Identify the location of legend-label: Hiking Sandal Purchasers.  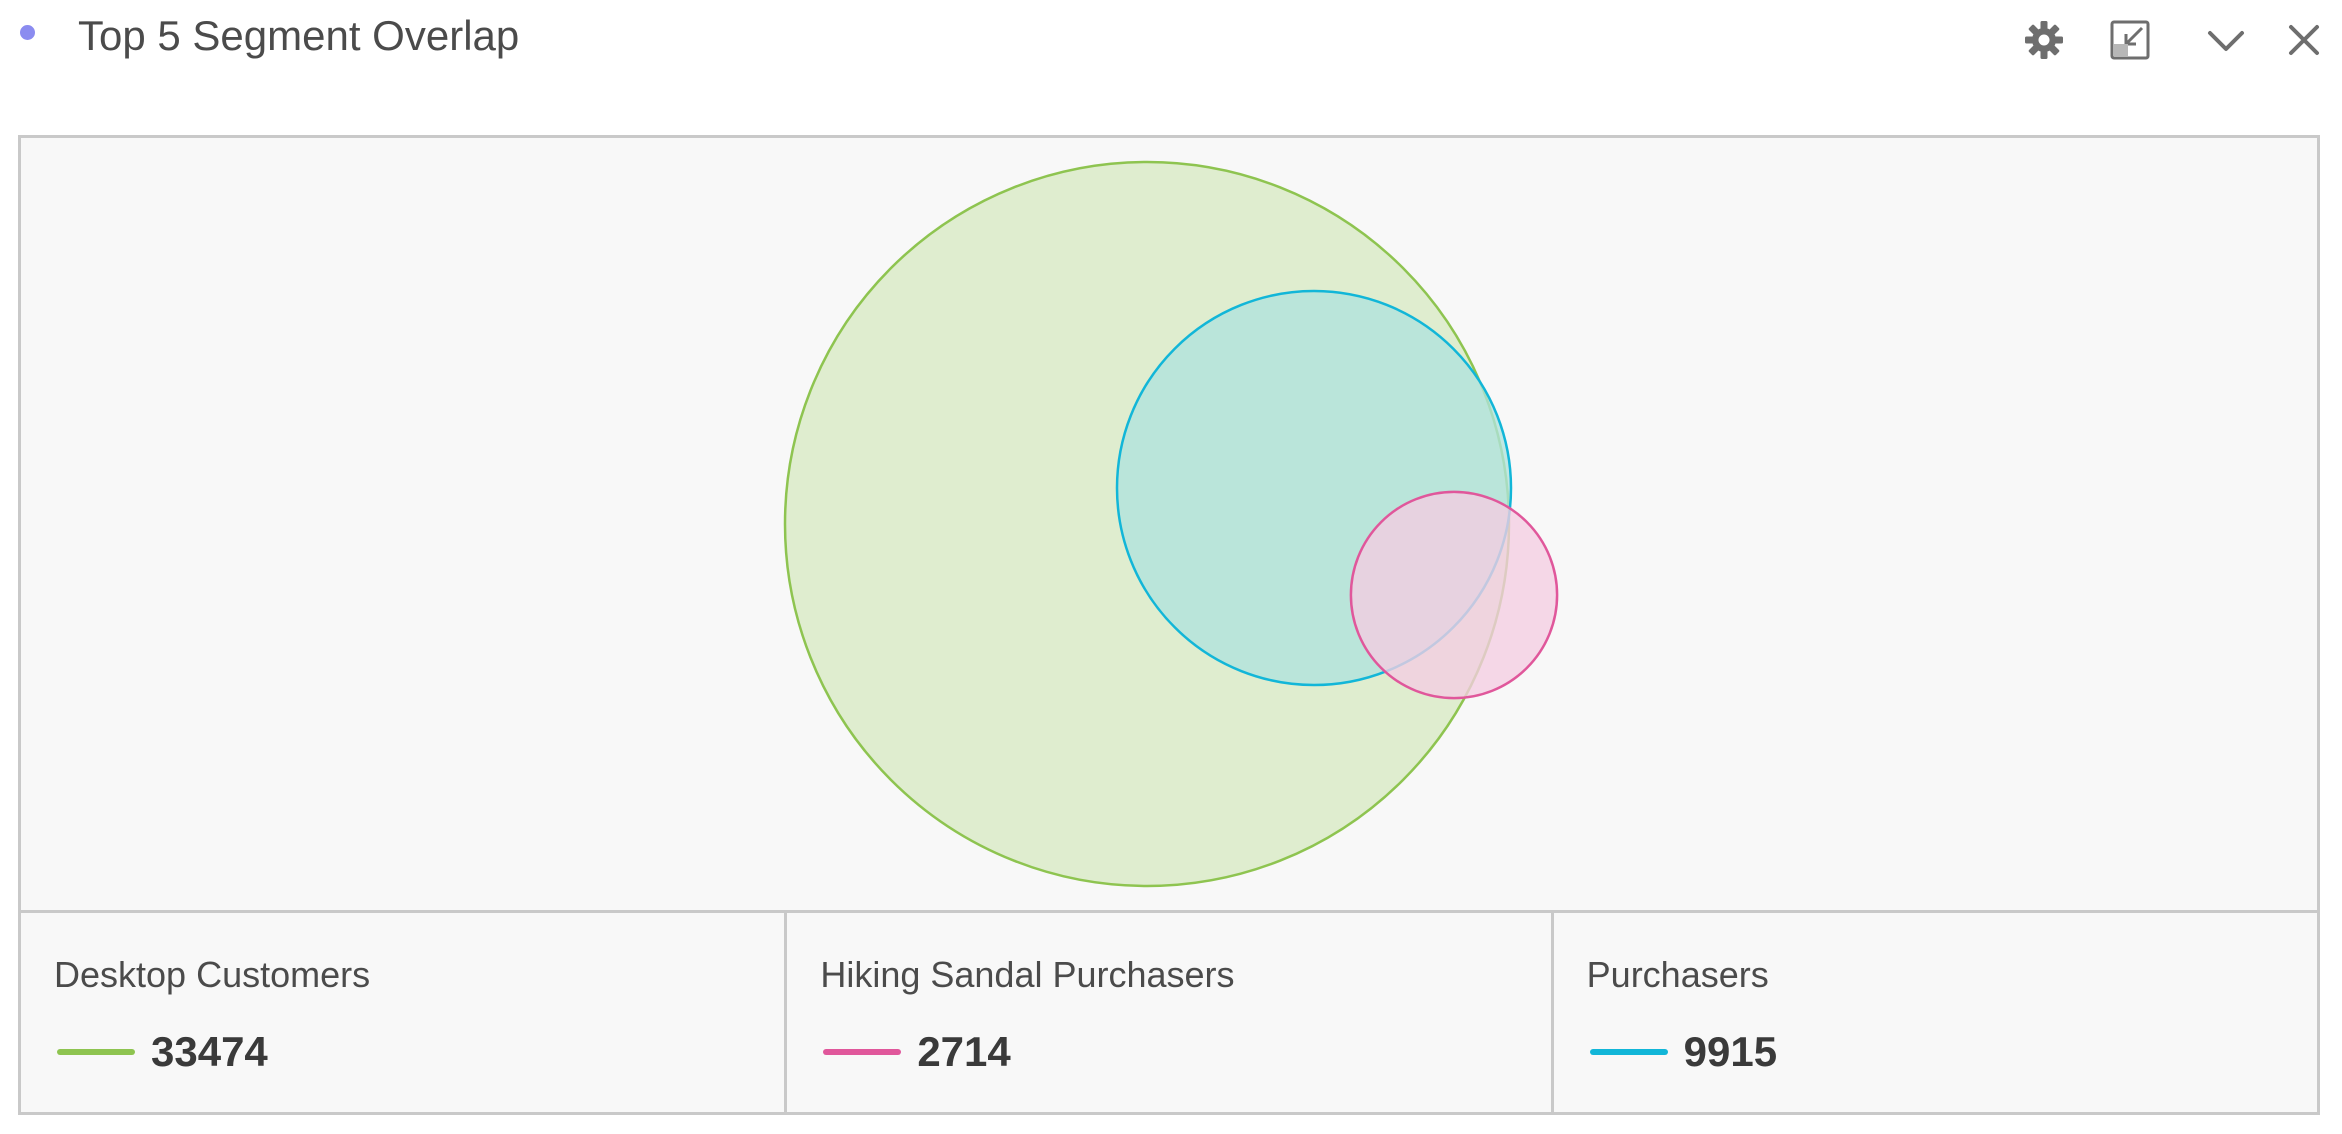
(1027, 974).